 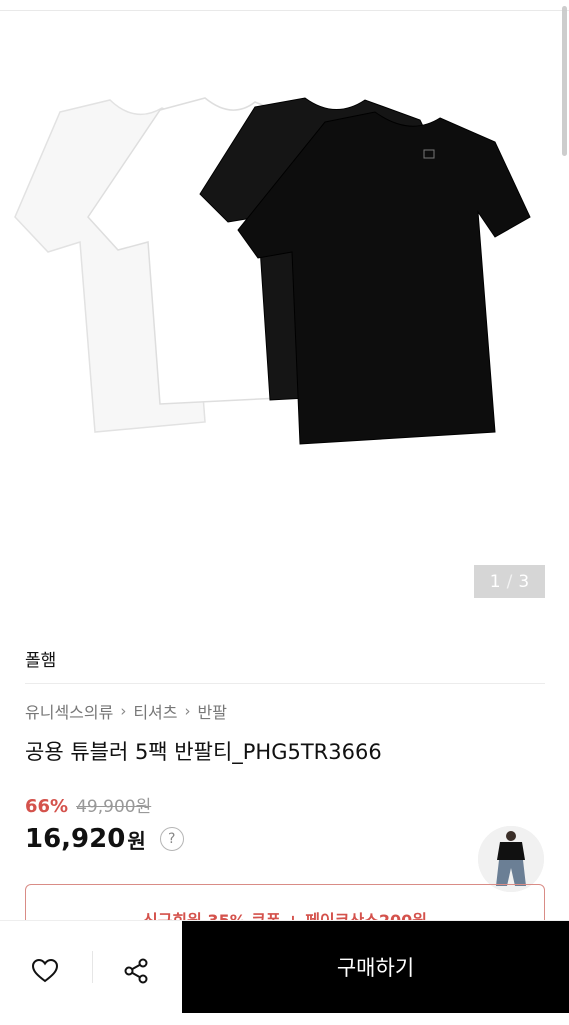 What do you see at coordinates (524, 581) in the screenshot?
I see `counter-total: 3` at bounding box center [524, 581].